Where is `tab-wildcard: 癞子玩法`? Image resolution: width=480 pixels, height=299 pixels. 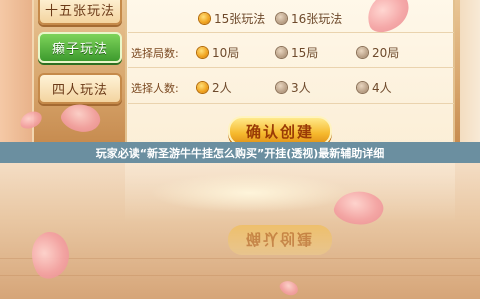
tab-wildcard: 癞子玩法 is located at coordinates (80, 47).